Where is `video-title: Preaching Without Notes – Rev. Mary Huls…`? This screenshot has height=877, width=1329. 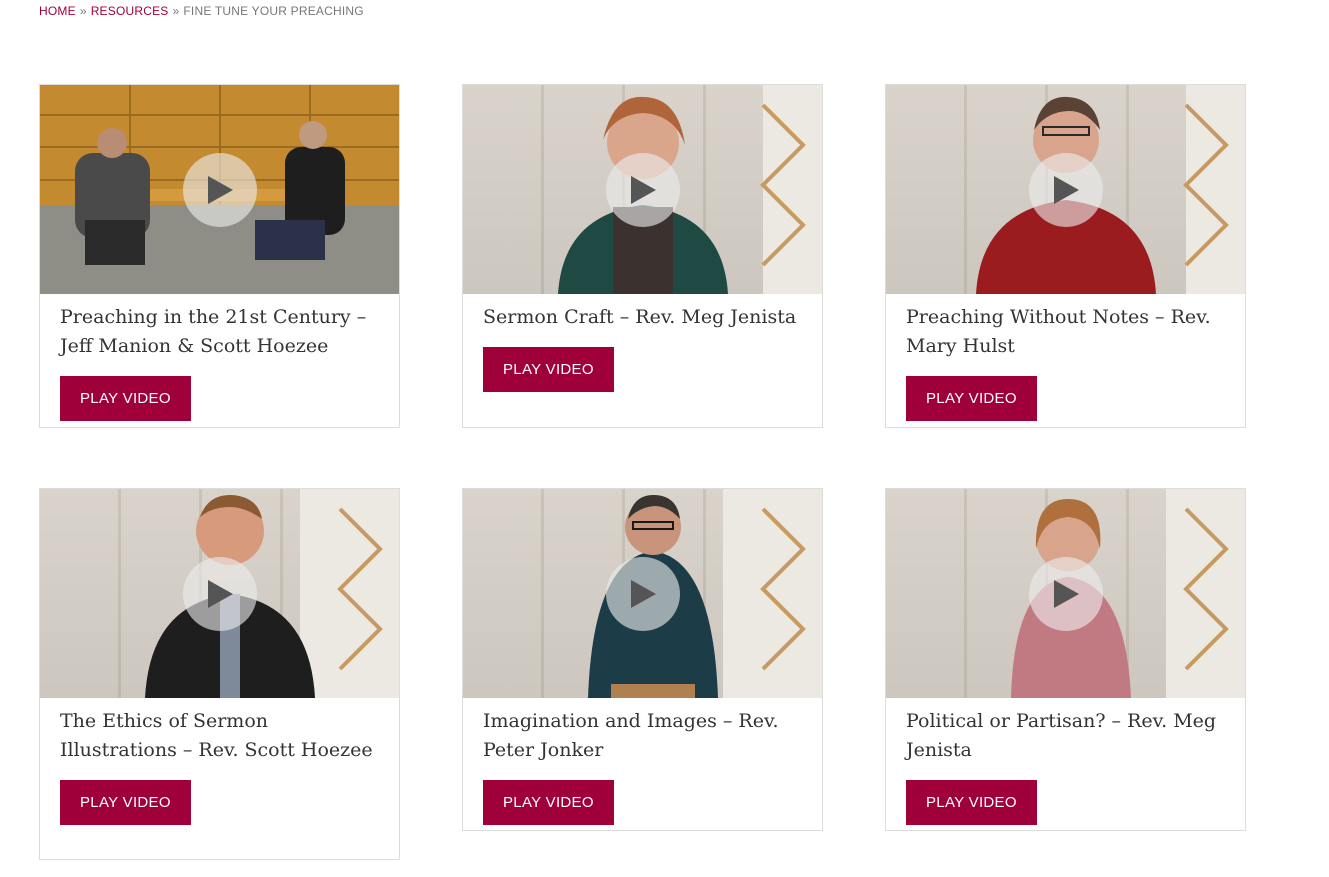 video-title: Preaching Without Notes – Rev. Mary Huls… is located at coordinates (1058, 331).